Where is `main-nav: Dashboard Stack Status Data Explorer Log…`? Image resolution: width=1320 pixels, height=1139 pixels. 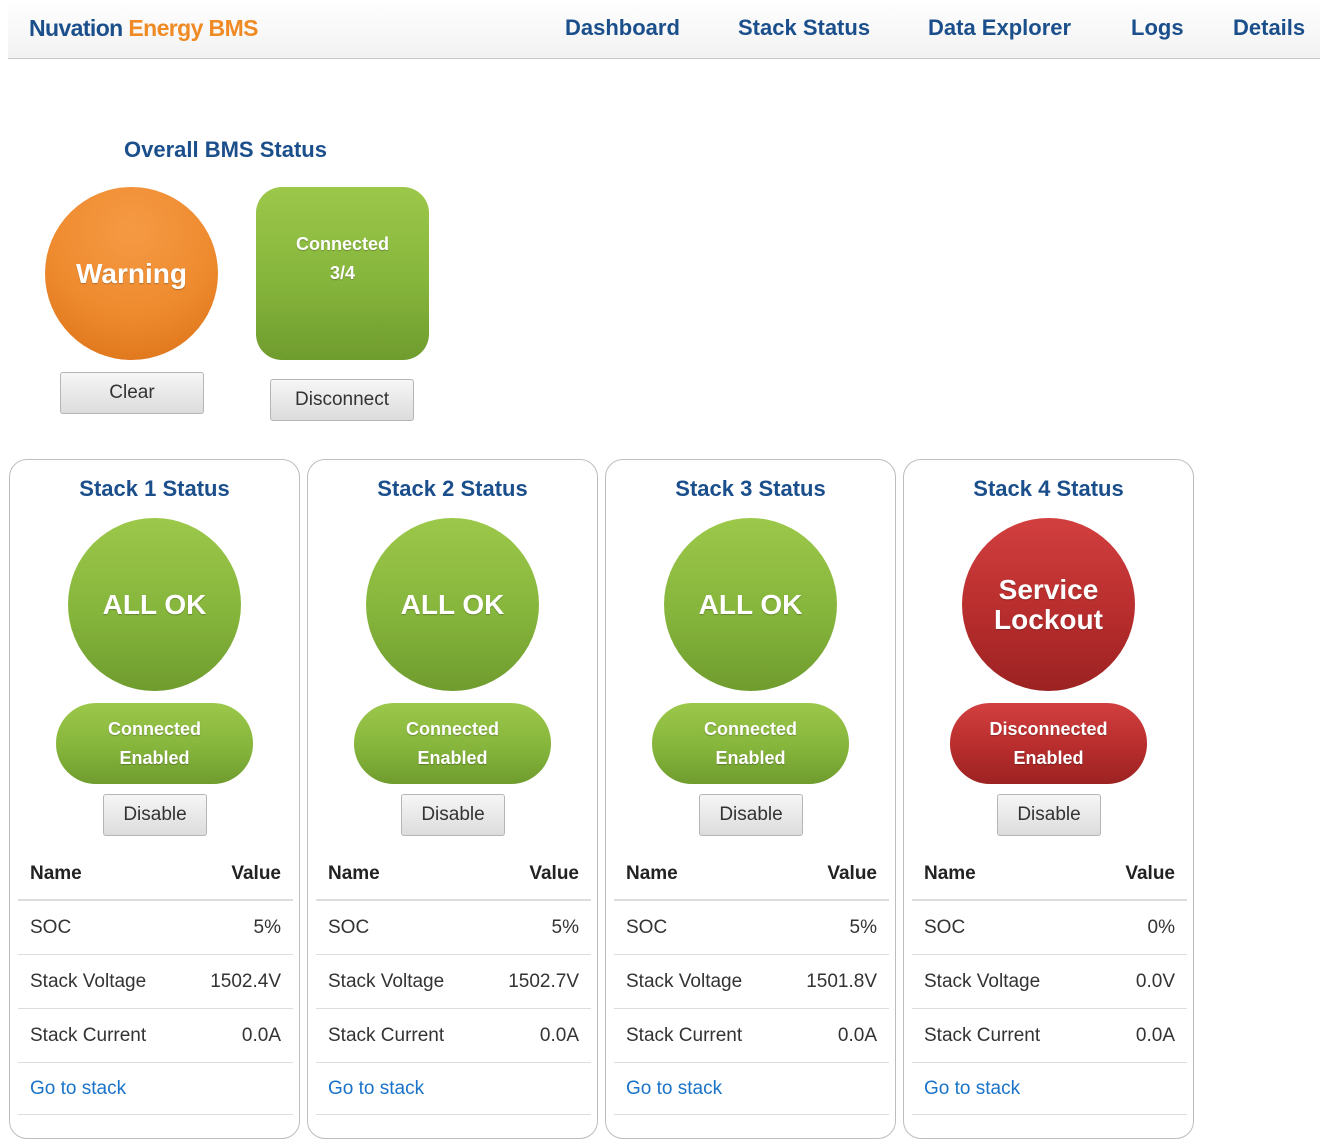 main-nav: Dashboard Stack Status Data Explorer Log… is located at coordinates (664, 30).